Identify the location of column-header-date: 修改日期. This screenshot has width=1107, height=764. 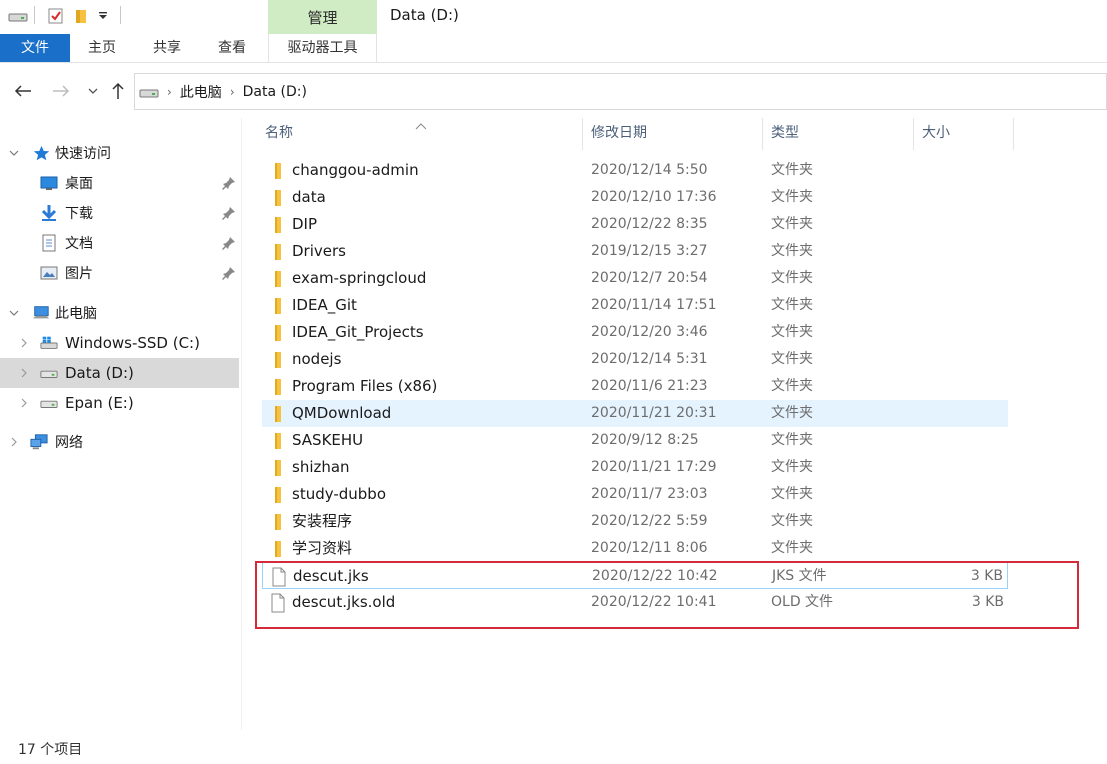
(672, 134).